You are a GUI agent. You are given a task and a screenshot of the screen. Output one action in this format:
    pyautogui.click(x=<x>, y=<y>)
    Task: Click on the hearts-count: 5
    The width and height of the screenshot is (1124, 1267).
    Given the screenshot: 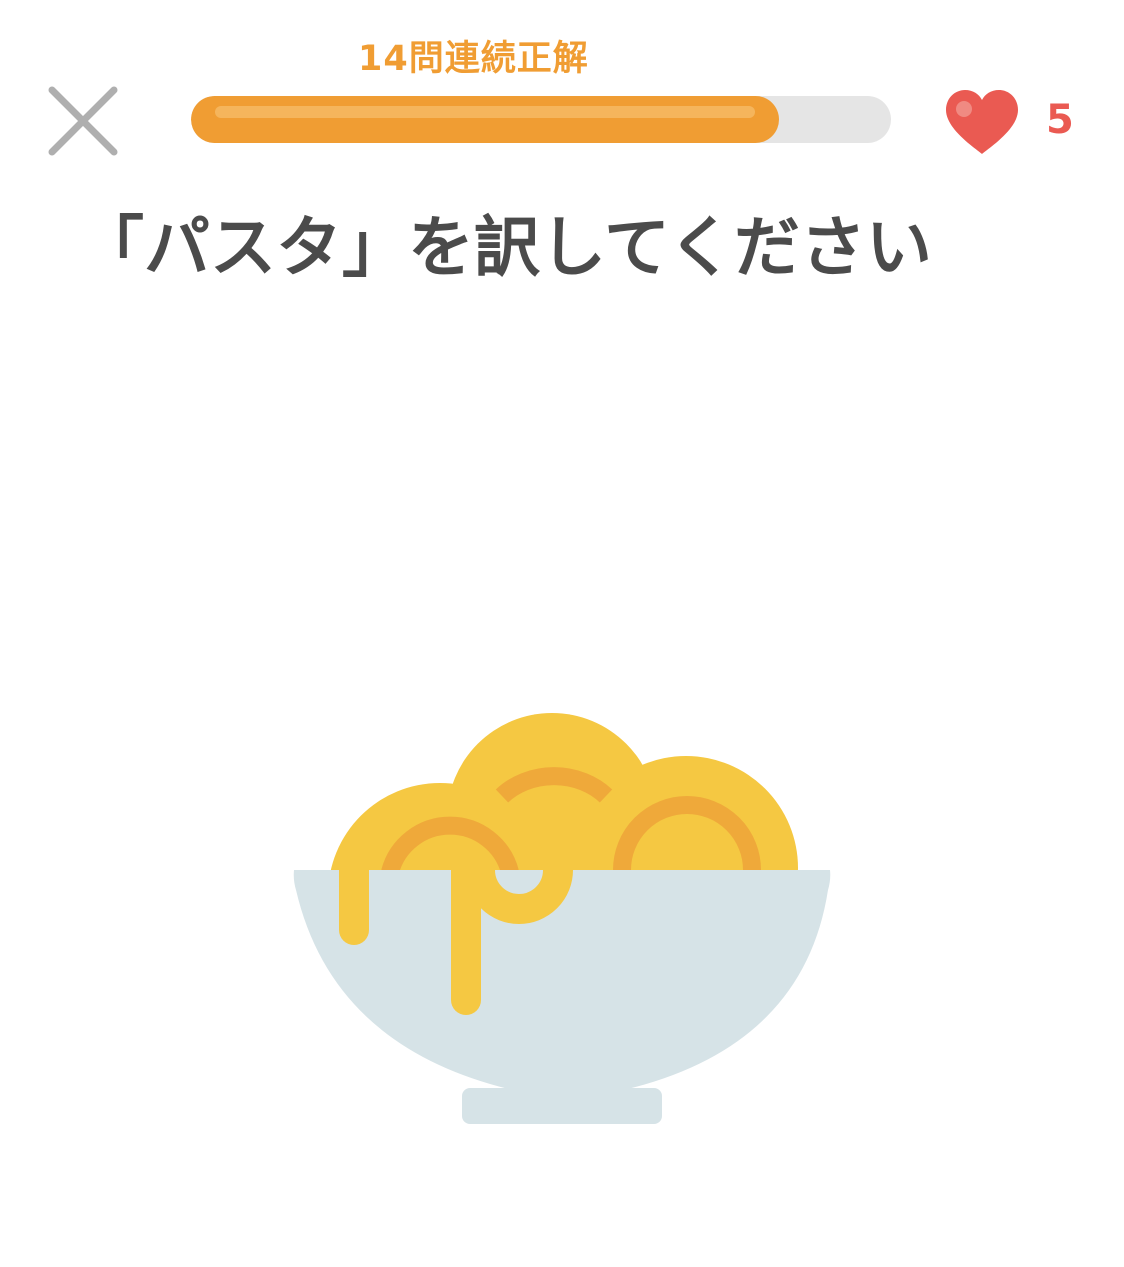 What is the action you would take?
    pyautogui.click(x=1060, y=120)
    